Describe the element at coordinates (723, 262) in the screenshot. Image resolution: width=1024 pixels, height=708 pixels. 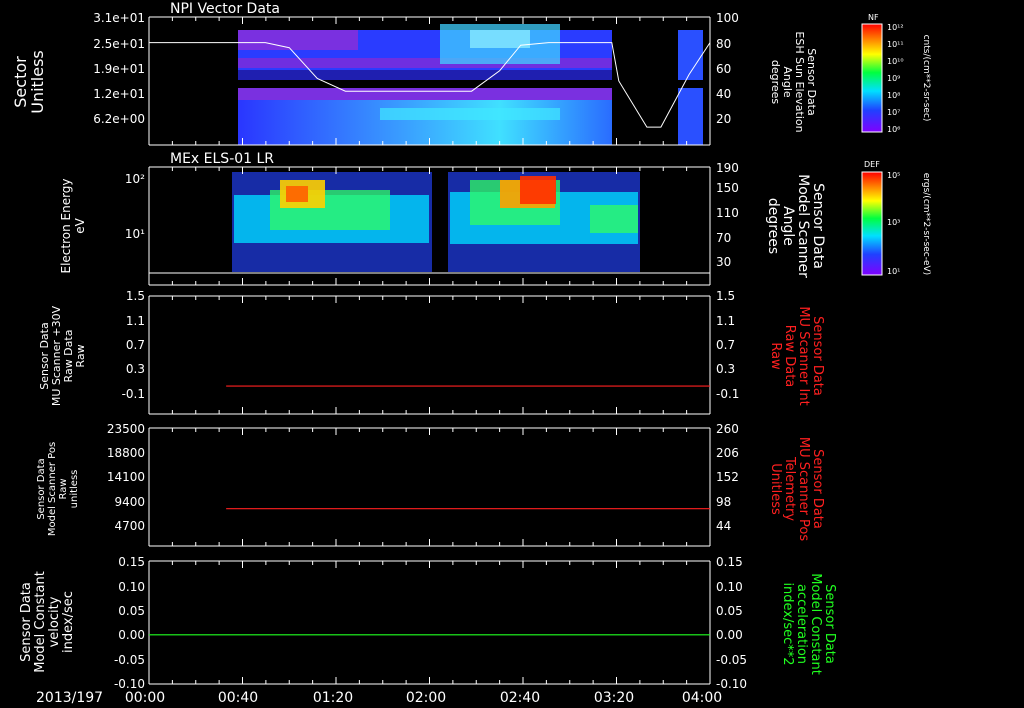
I see `y2-tick-label: 30` at that location.